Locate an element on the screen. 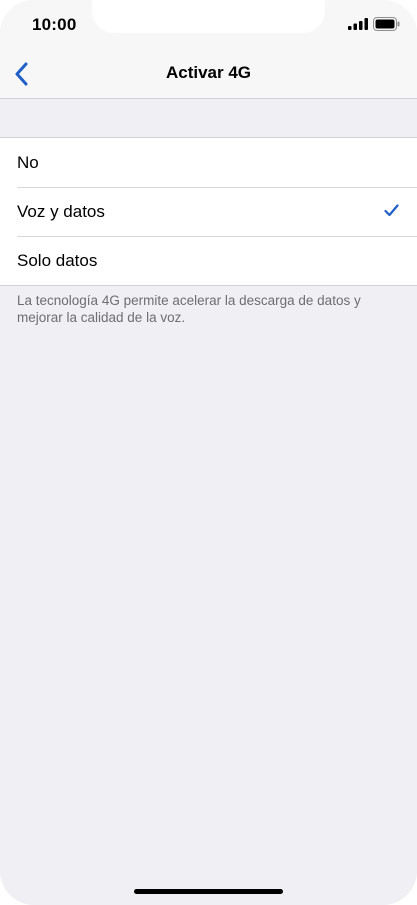  navigation-bar: Activar 4G is located at coordinates (208, 74).